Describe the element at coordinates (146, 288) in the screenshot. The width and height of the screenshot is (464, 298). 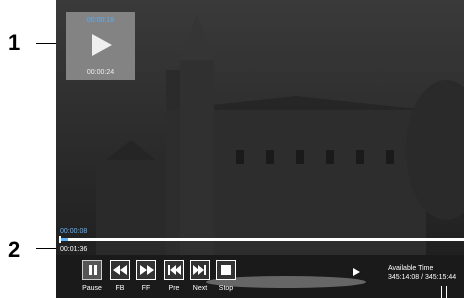
I see `ff-label: FF` at that location.